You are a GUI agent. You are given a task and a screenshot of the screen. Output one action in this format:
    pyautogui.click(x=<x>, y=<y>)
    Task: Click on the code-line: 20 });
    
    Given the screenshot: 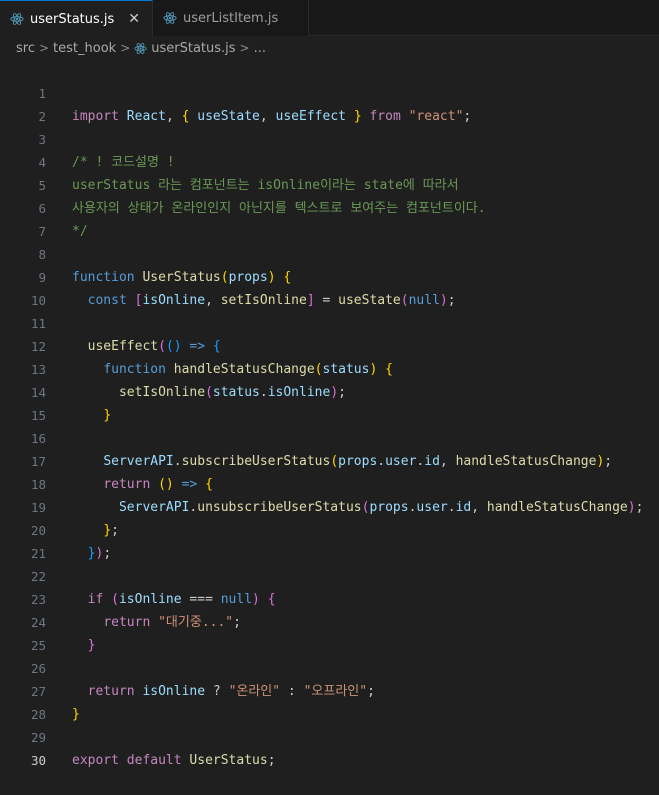 What is the action you would take?
    pyautogui.click(x=55, y=528)
    